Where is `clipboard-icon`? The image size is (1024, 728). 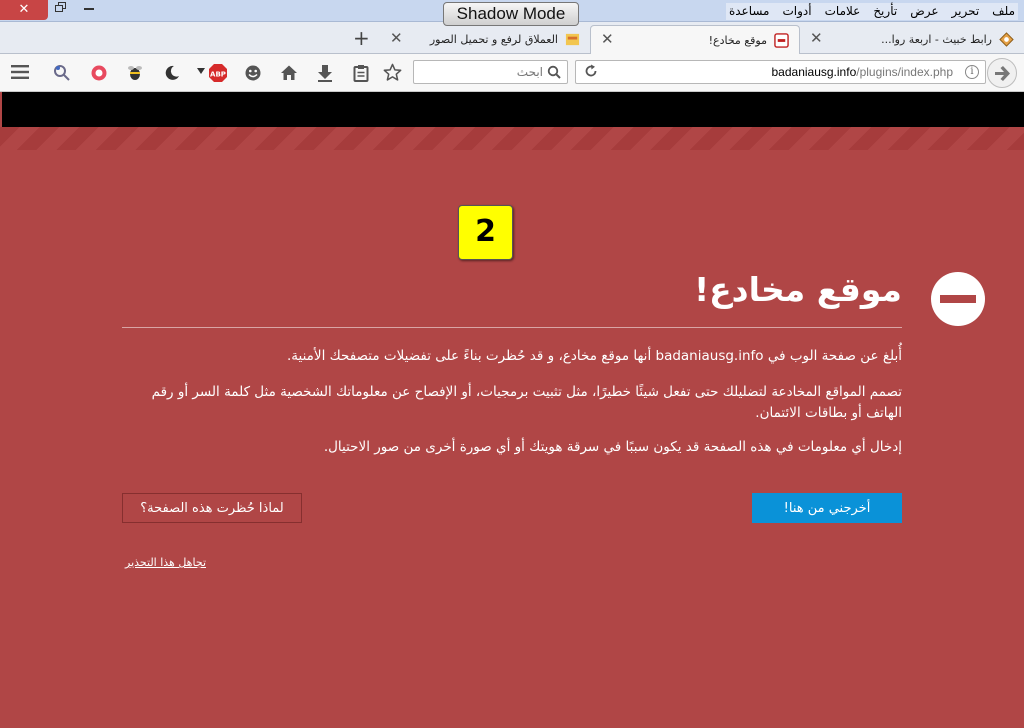
clipboard-icon is located at coordinates (361, 73).